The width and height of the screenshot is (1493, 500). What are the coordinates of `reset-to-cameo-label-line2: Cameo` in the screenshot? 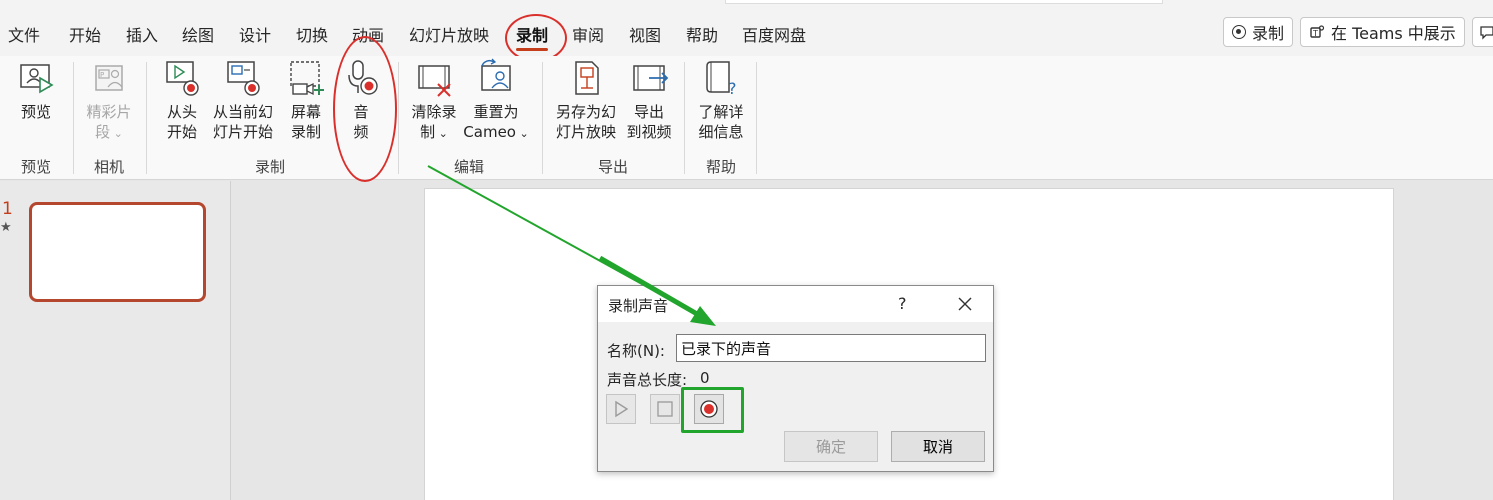 It's located at (489, 132).